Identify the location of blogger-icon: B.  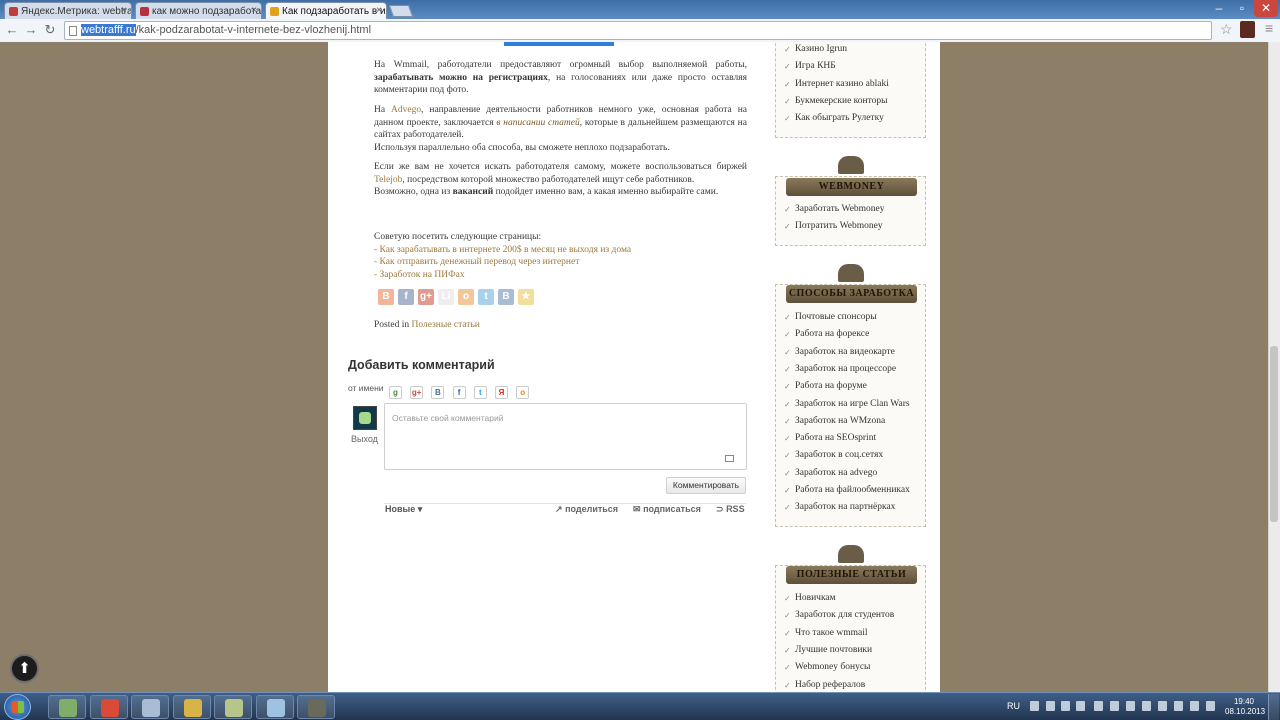
(386, 297).